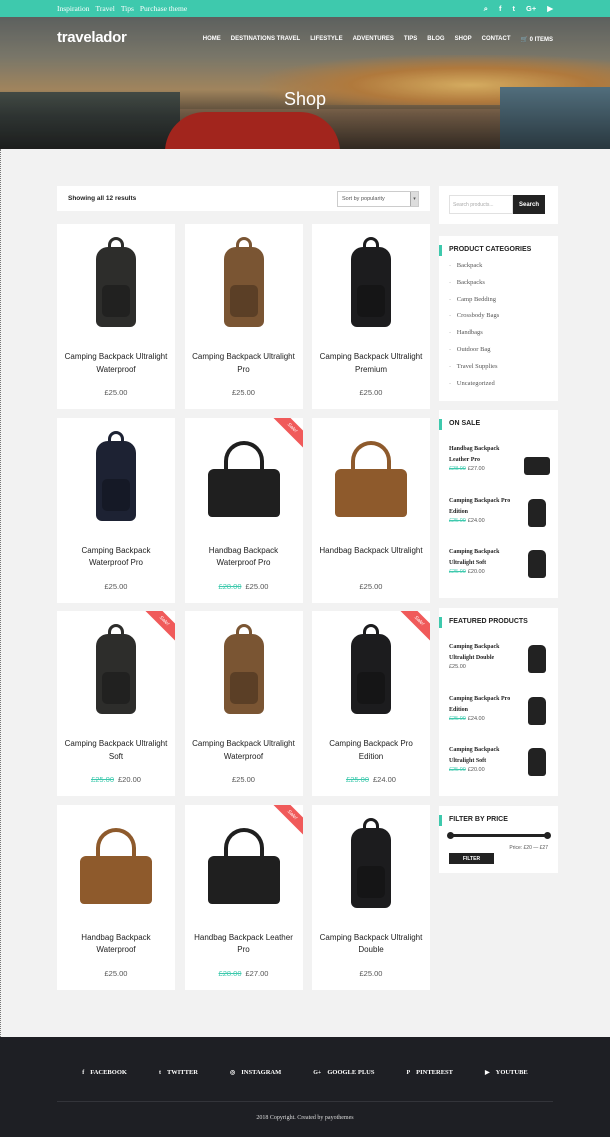  I want to click on nav-item: CONTACT, so click(496, 39).